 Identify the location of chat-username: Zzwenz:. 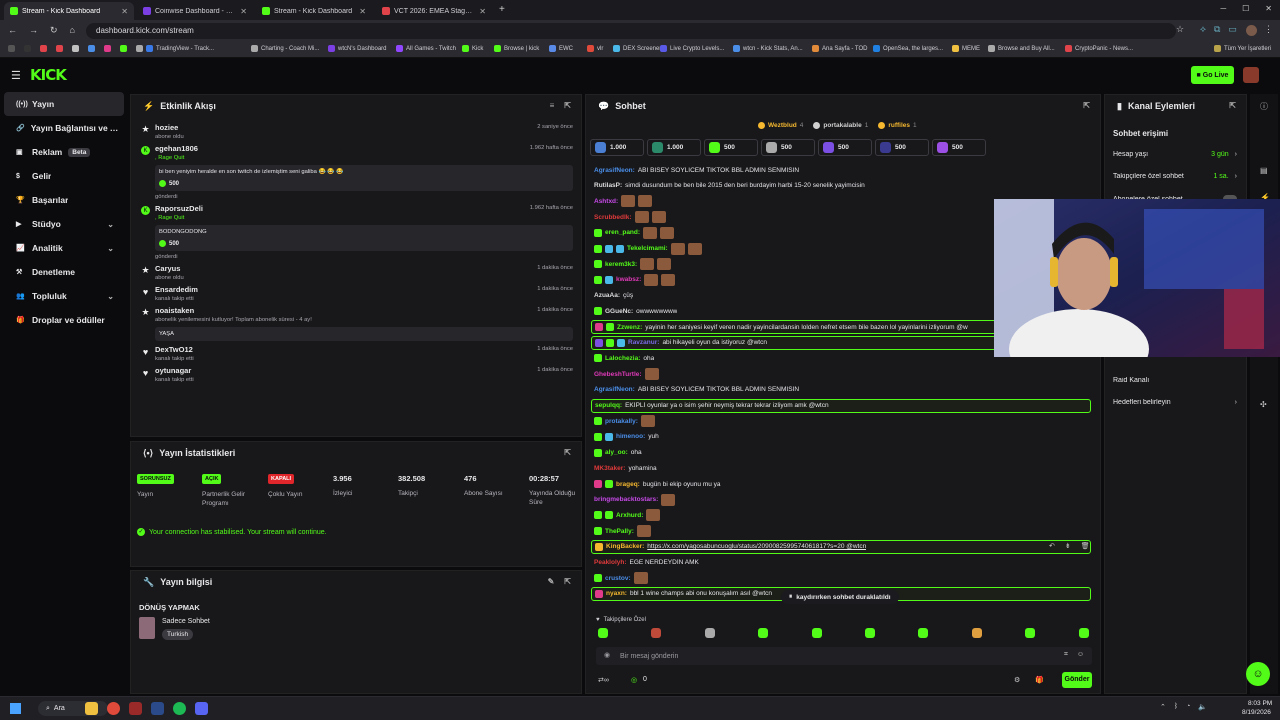
(629, 327).